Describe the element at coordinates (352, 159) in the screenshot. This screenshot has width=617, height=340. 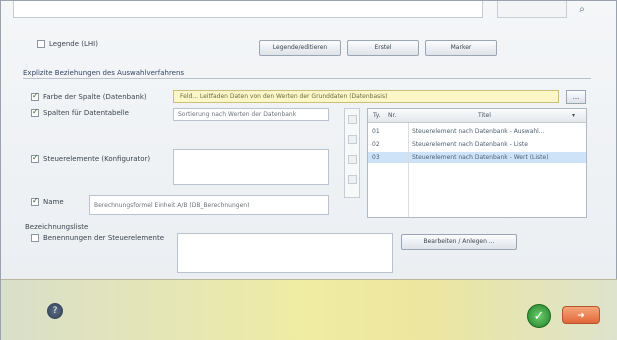
I see `add-icon` at that location.